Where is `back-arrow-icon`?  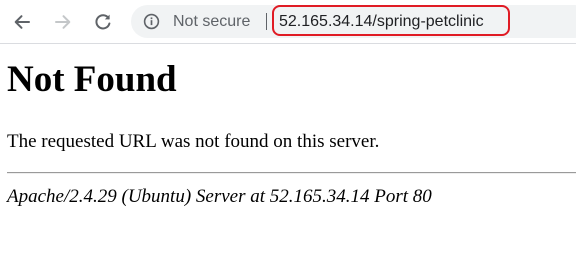 back-arrow-icon is located at coordinates (22, 22).